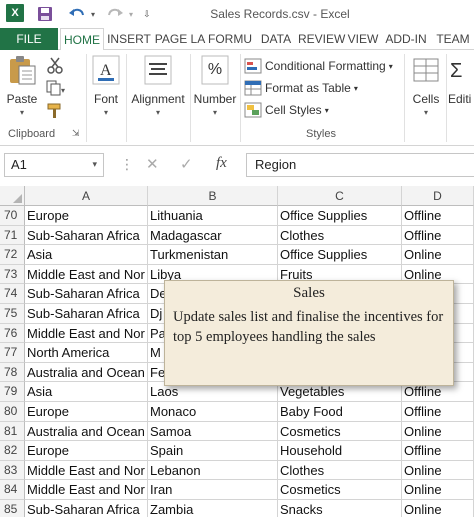 Image resolution: width=474 pixels, height=517 pixels. I want to click on undo-dropdown-icon: ▾, so click(93, 14).